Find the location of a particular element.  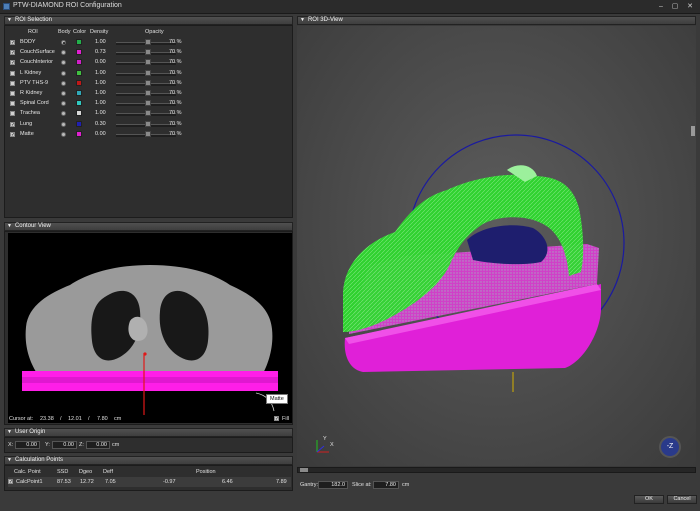

roi-row: PTV THS-9 1.00 70 % is located at coordinates (149, 84).